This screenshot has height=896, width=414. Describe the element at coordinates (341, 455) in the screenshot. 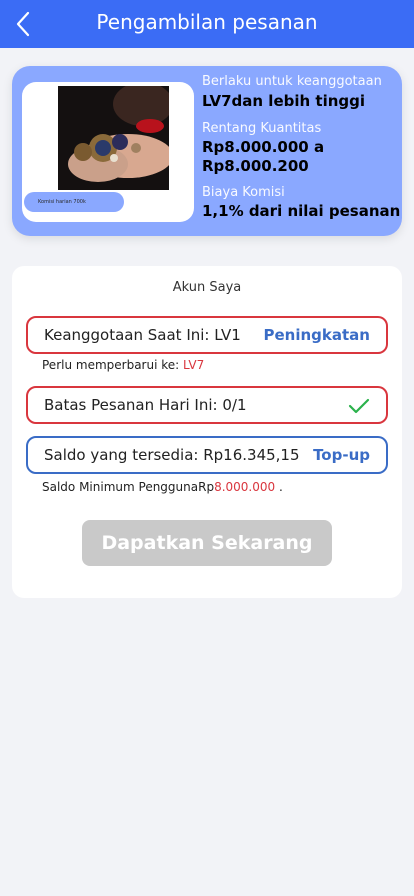

I see `topup-button: Top-up` at that location.